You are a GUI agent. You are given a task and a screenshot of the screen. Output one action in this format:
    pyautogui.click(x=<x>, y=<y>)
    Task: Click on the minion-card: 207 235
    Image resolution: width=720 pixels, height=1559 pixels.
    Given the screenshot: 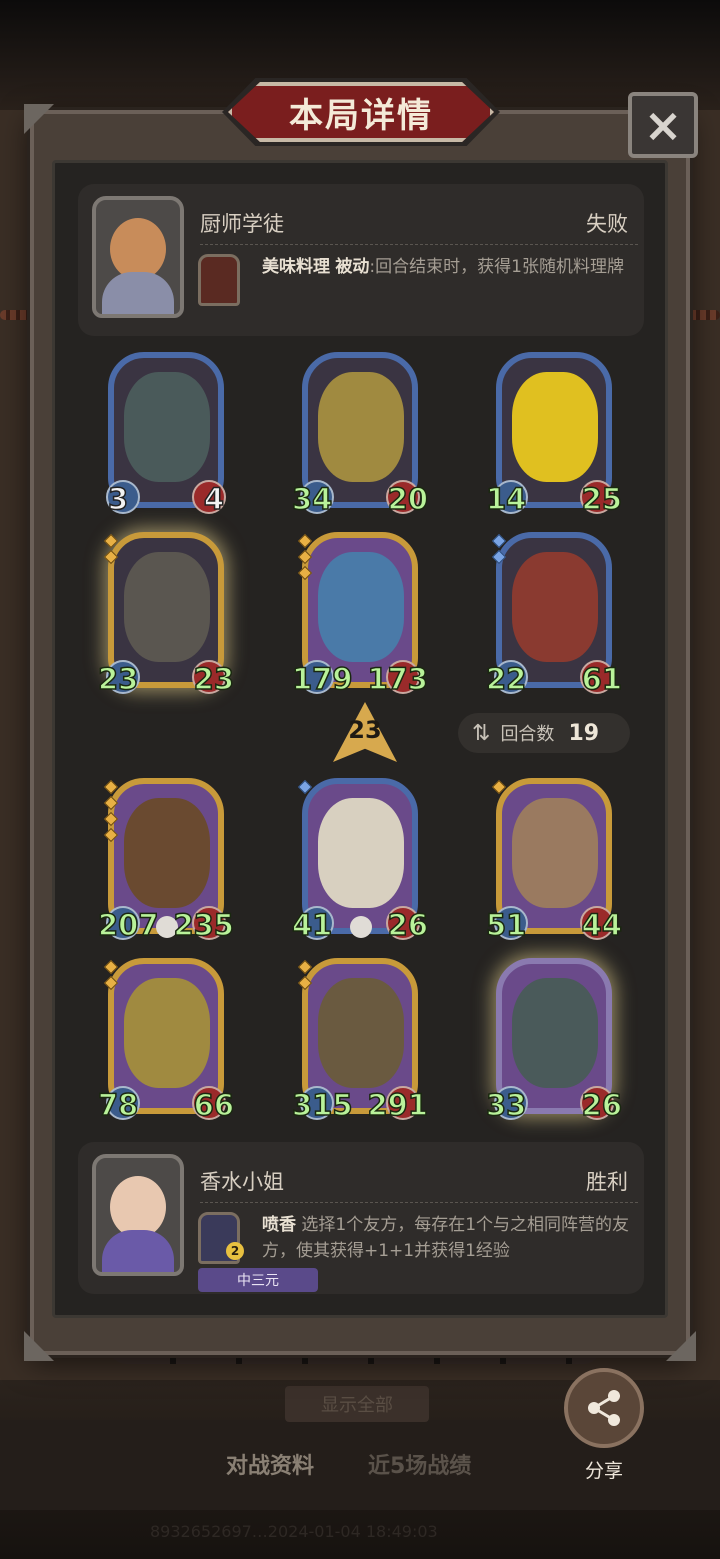 What is the action you would take?
    pyautogui.click(x=166, y=860)
    